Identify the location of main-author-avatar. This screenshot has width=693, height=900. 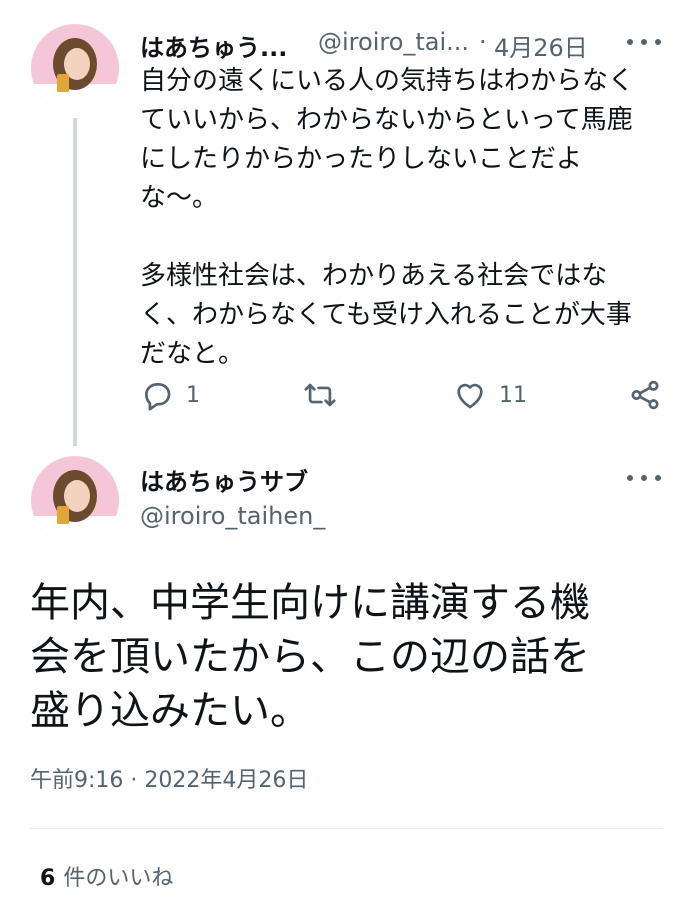
(75, 500).